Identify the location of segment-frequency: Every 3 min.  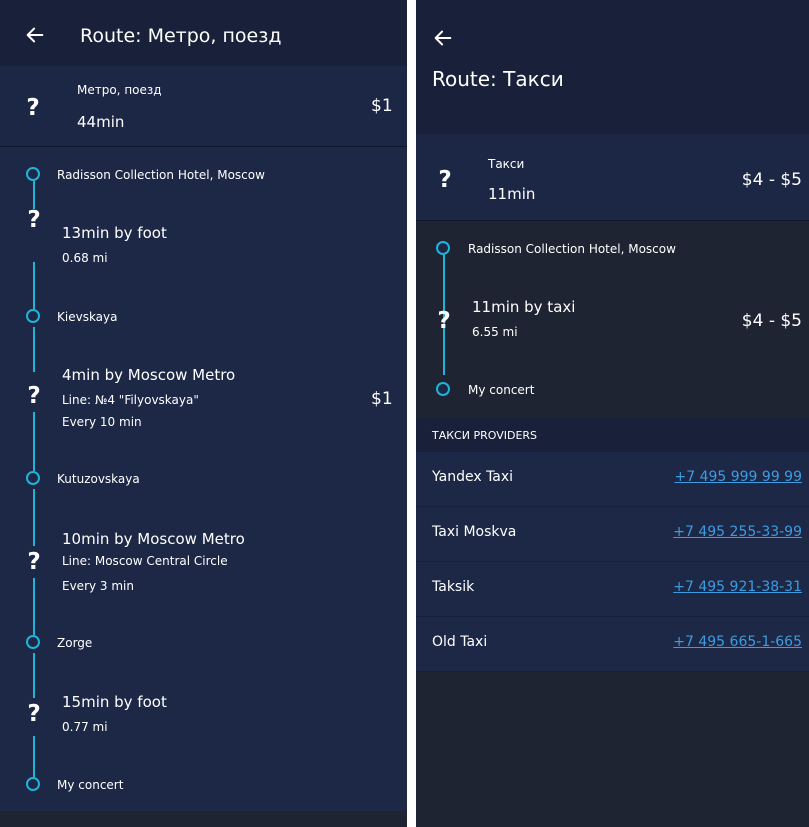
(98, 586).